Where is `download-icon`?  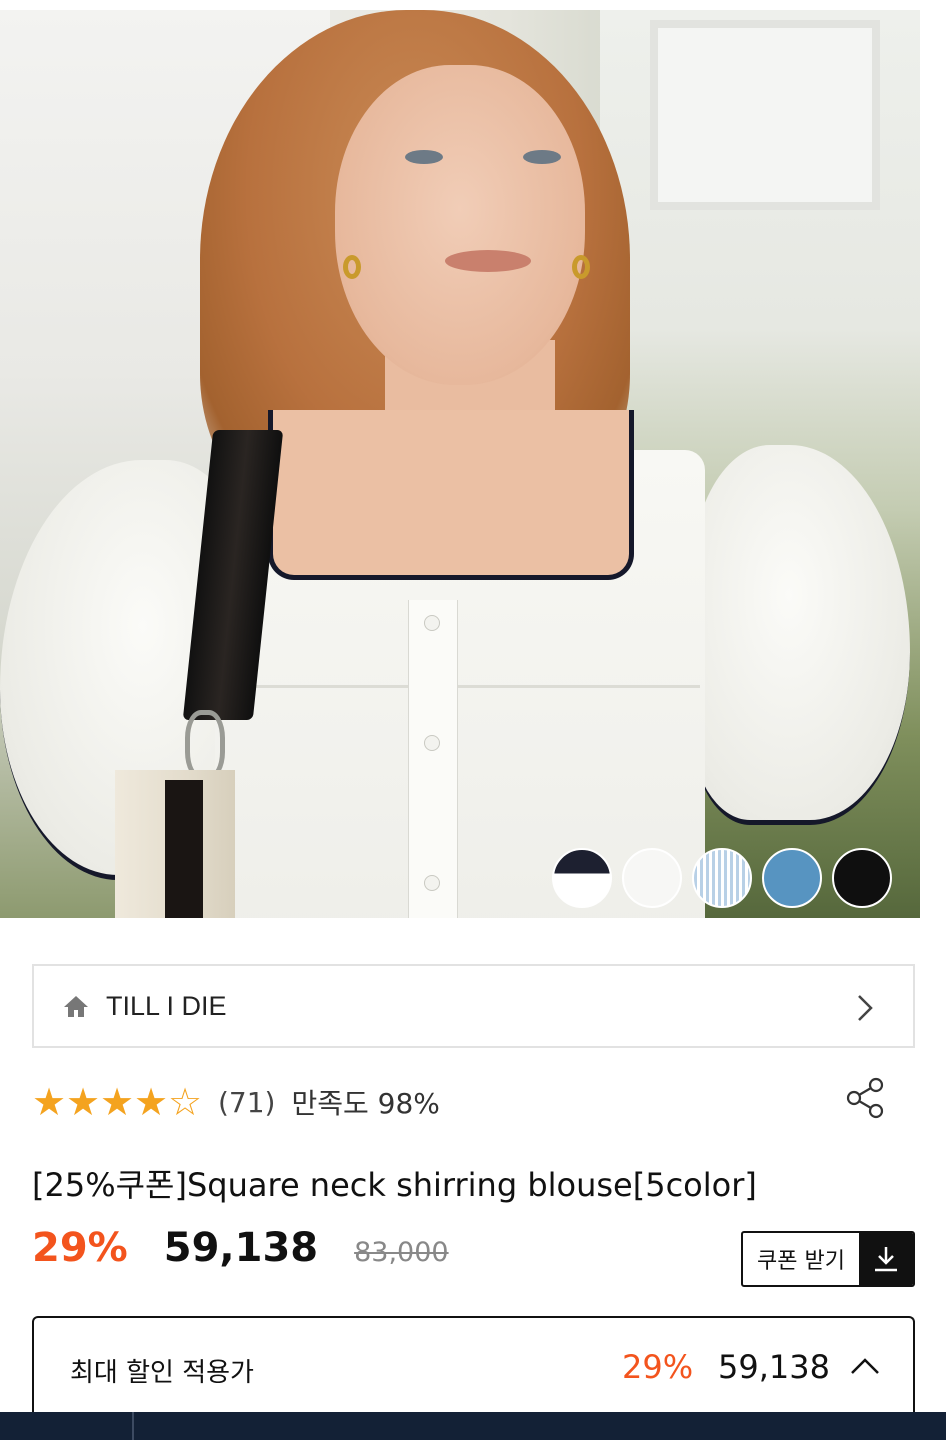 download-icon is located at coordinates (886, 1259).